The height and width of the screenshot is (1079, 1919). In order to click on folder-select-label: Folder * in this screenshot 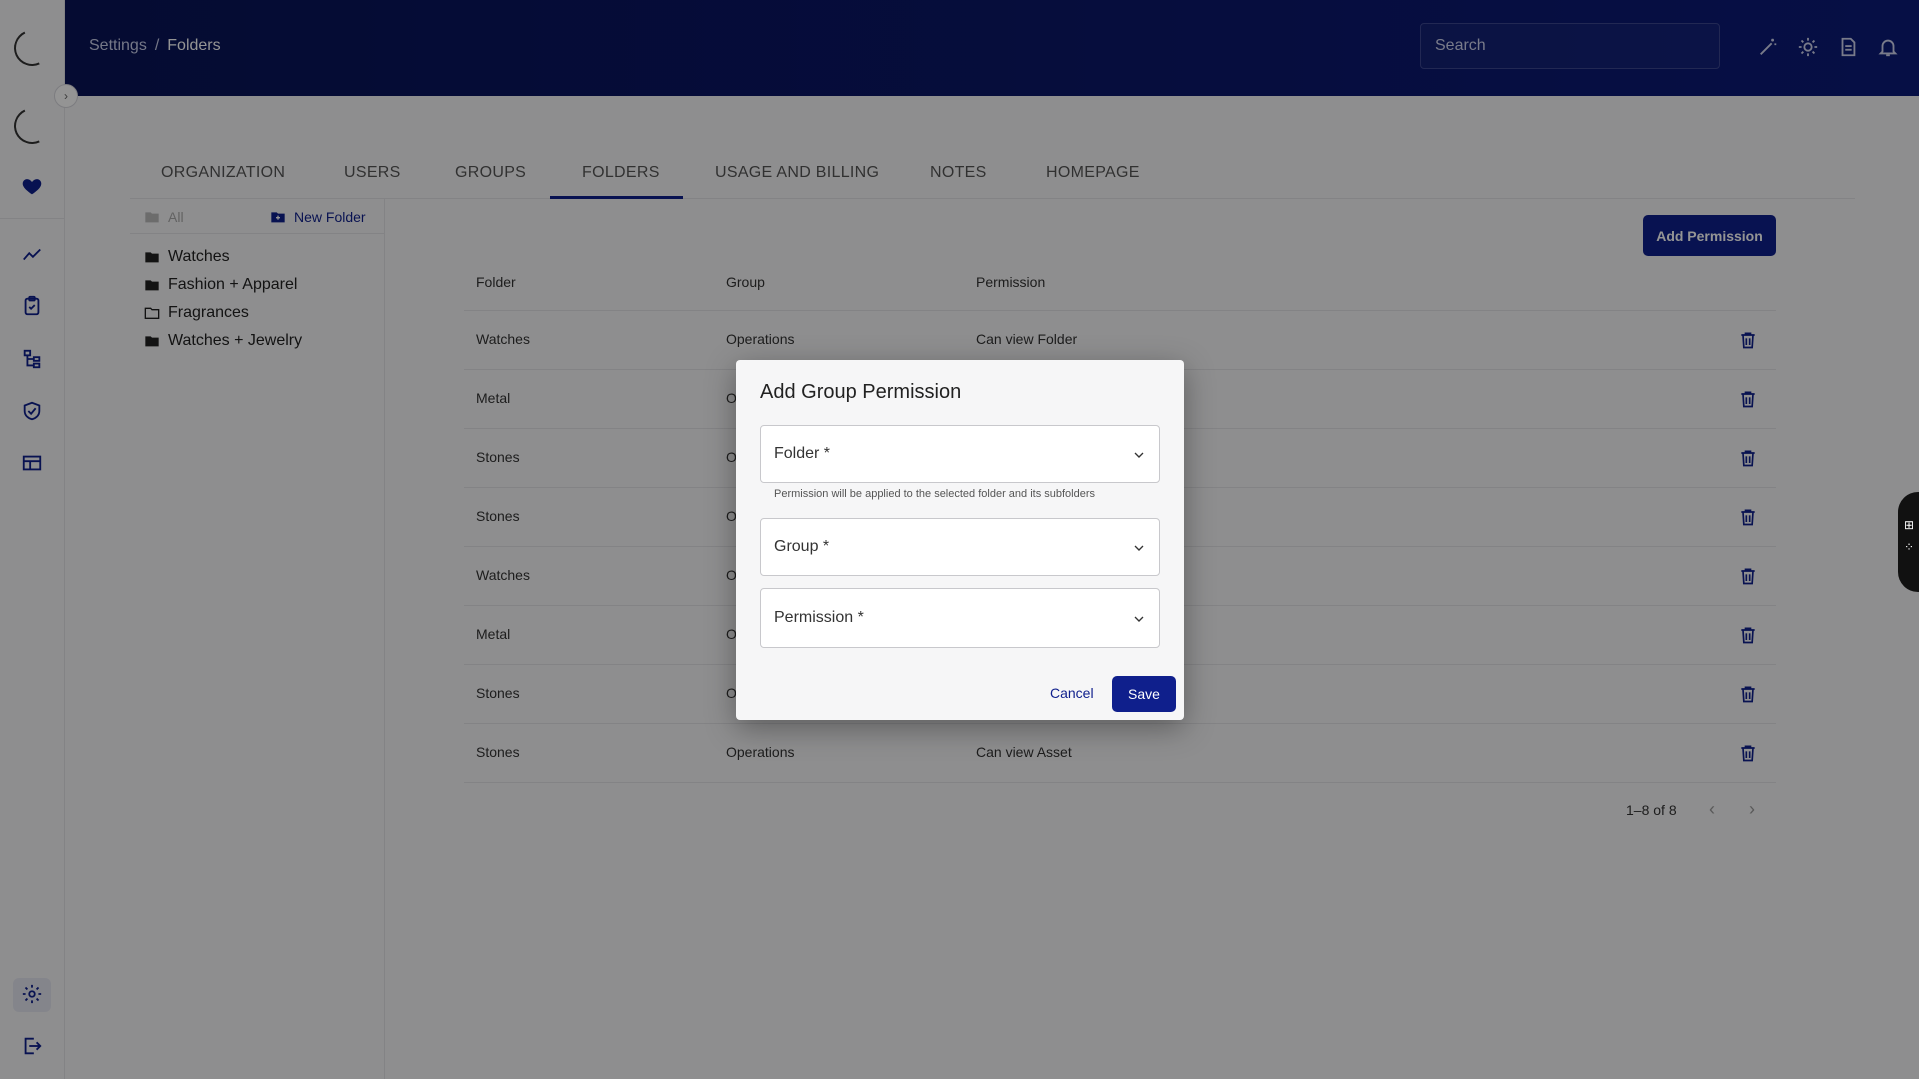, I will do `click(802, 453)`.